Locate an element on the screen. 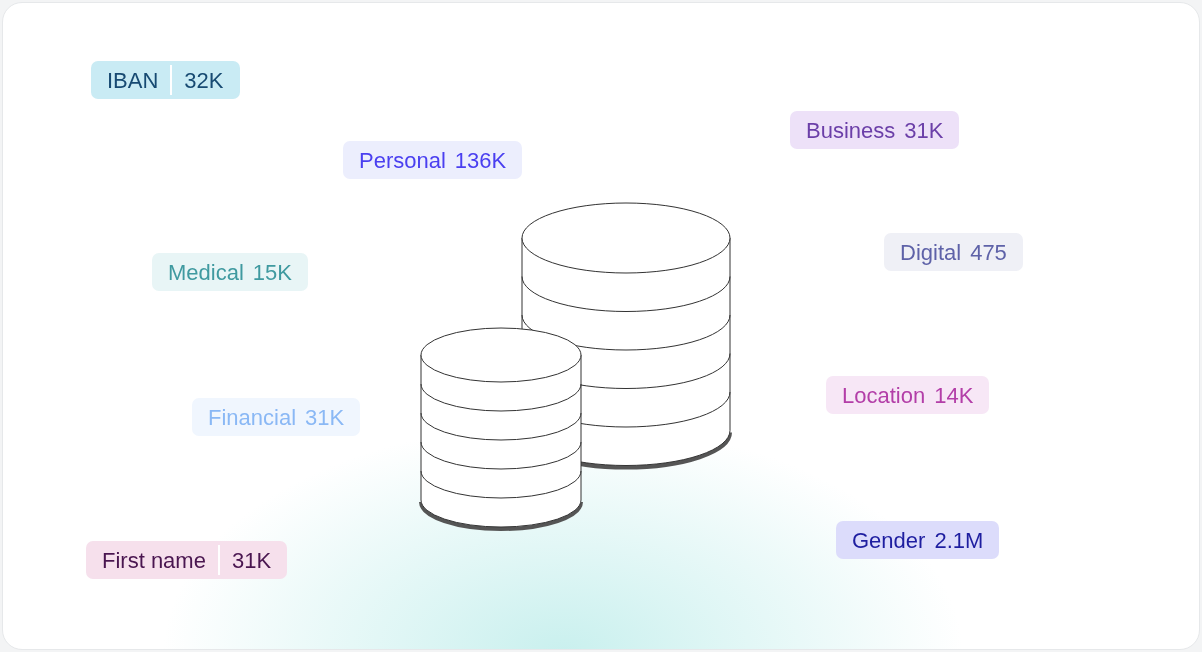 The image size is (1202, 652). tag: Business 31K is located at coordinates (875, 130).